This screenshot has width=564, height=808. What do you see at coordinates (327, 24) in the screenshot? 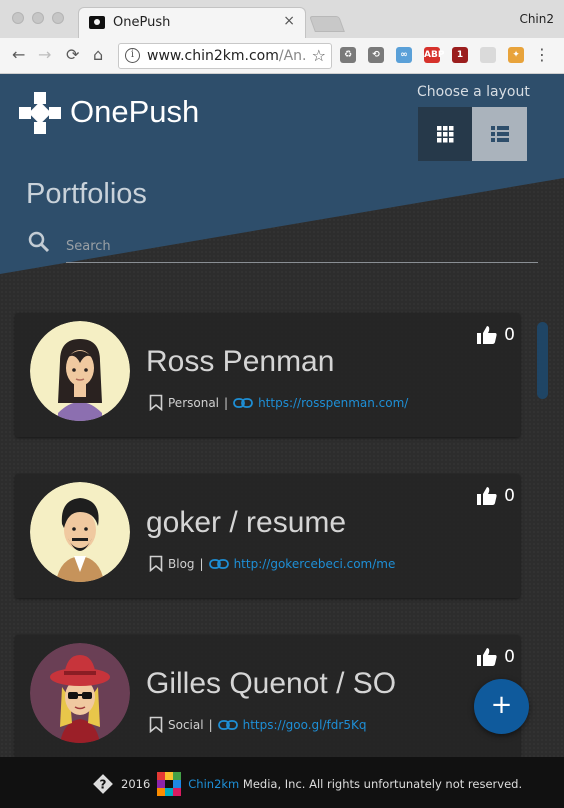
I see `new-tab-button` at bounding box center [327, 24].